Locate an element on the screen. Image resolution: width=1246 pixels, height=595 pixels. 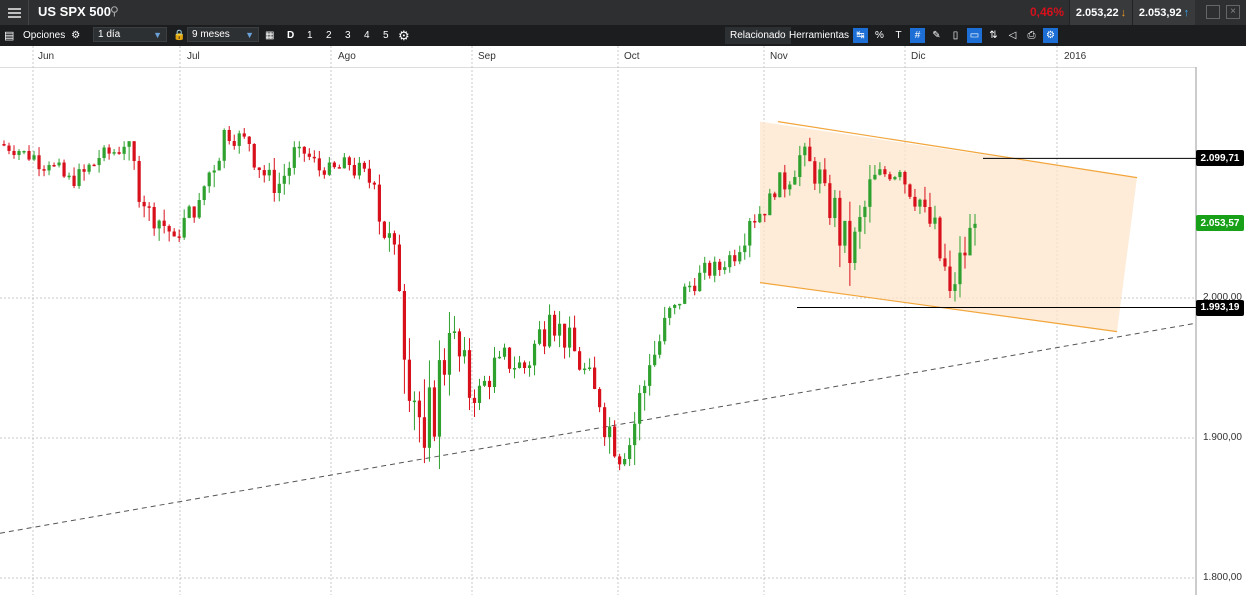
compare-icon: ▭ is located at coordinates (974, 35).